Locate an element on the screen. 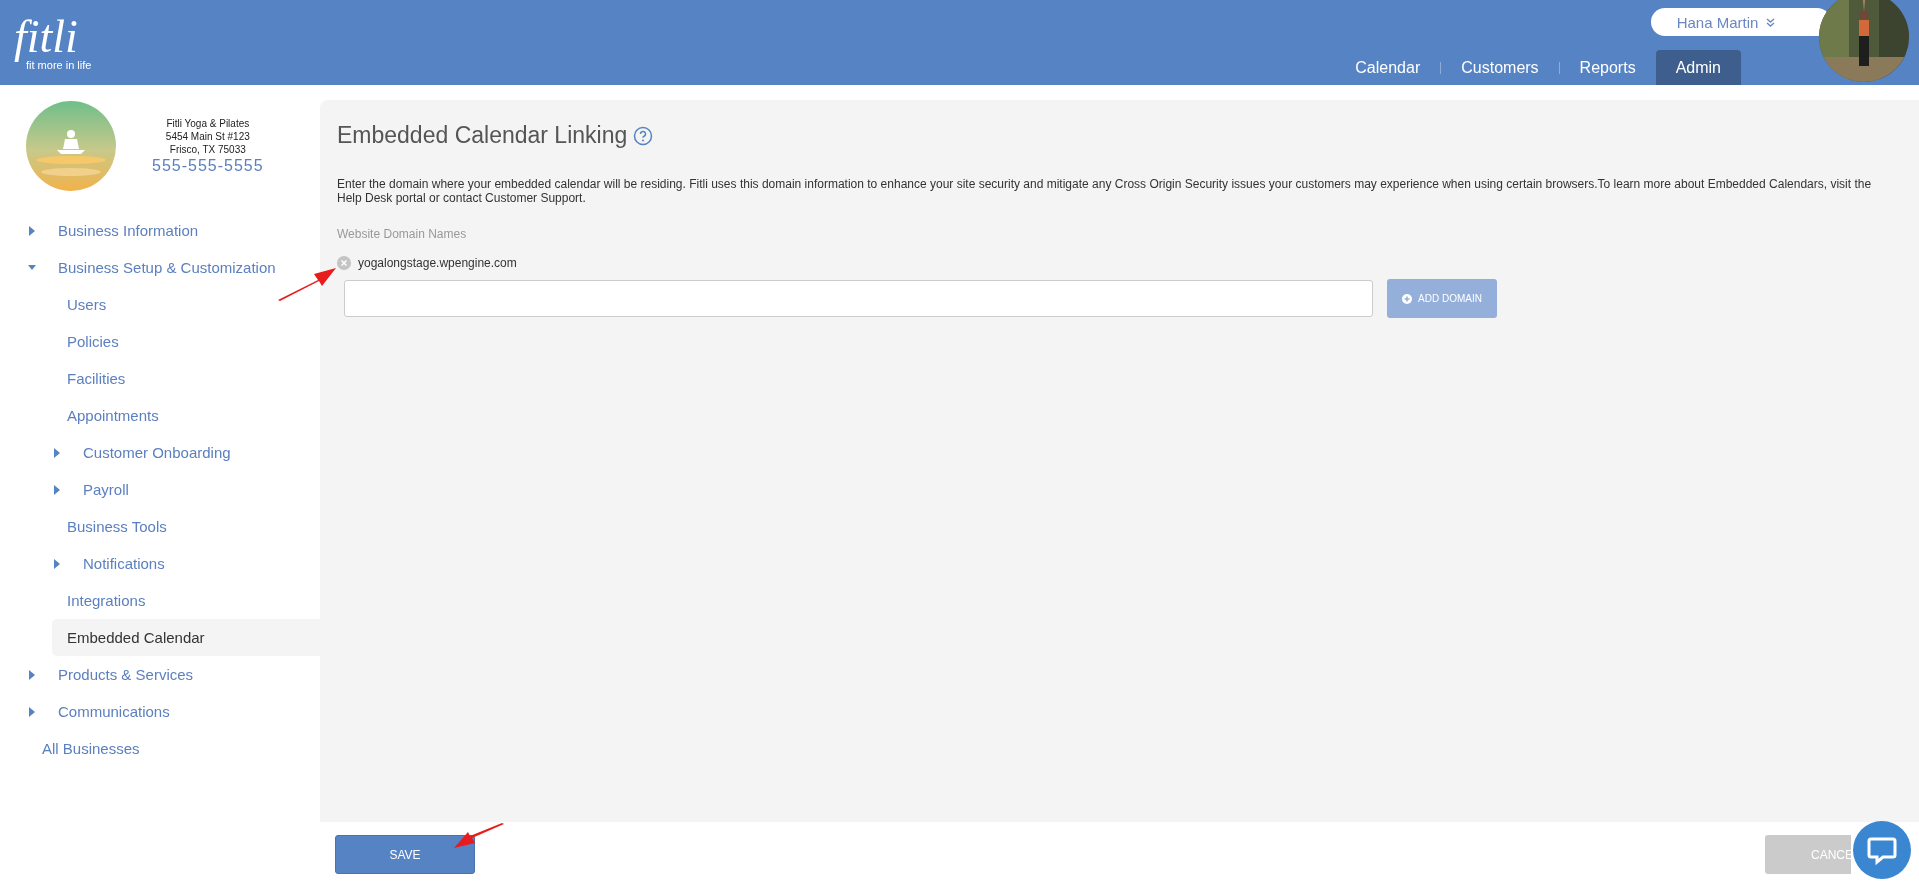 The width and height of the screenshot is (1919, 887). plus-icon is located at coordinates (1407, 298).